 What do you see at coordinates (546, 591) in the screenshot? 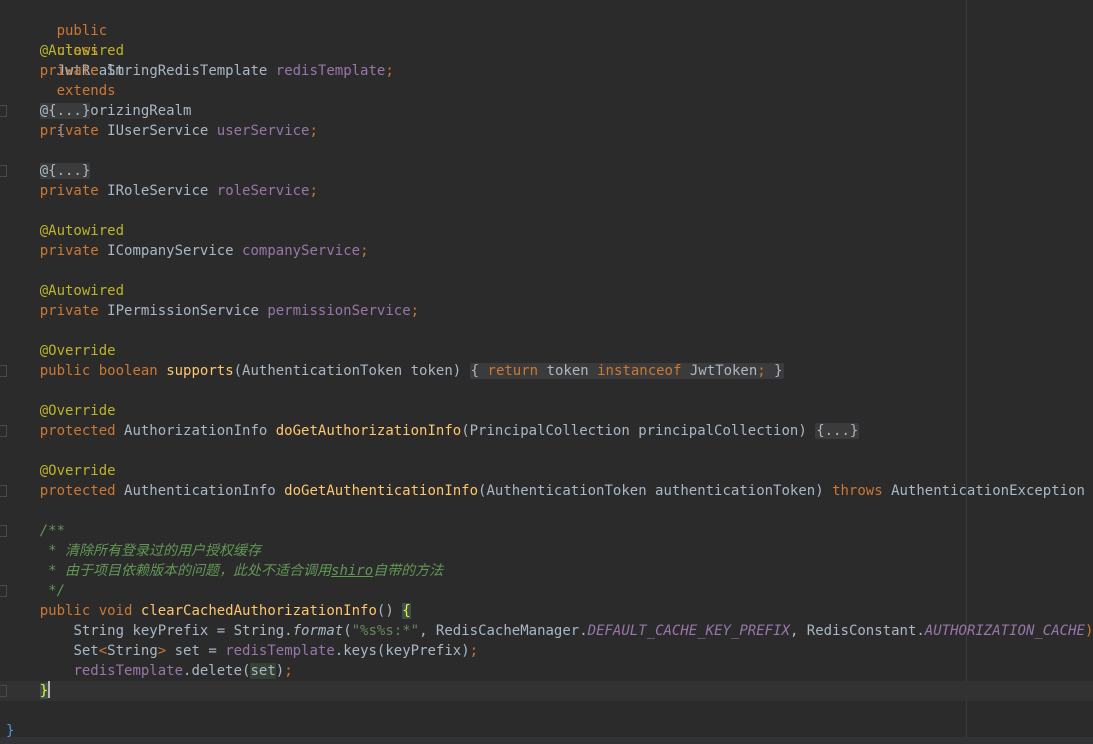
I see `code-line-javadoc: */` at bounding box center [546, 591].